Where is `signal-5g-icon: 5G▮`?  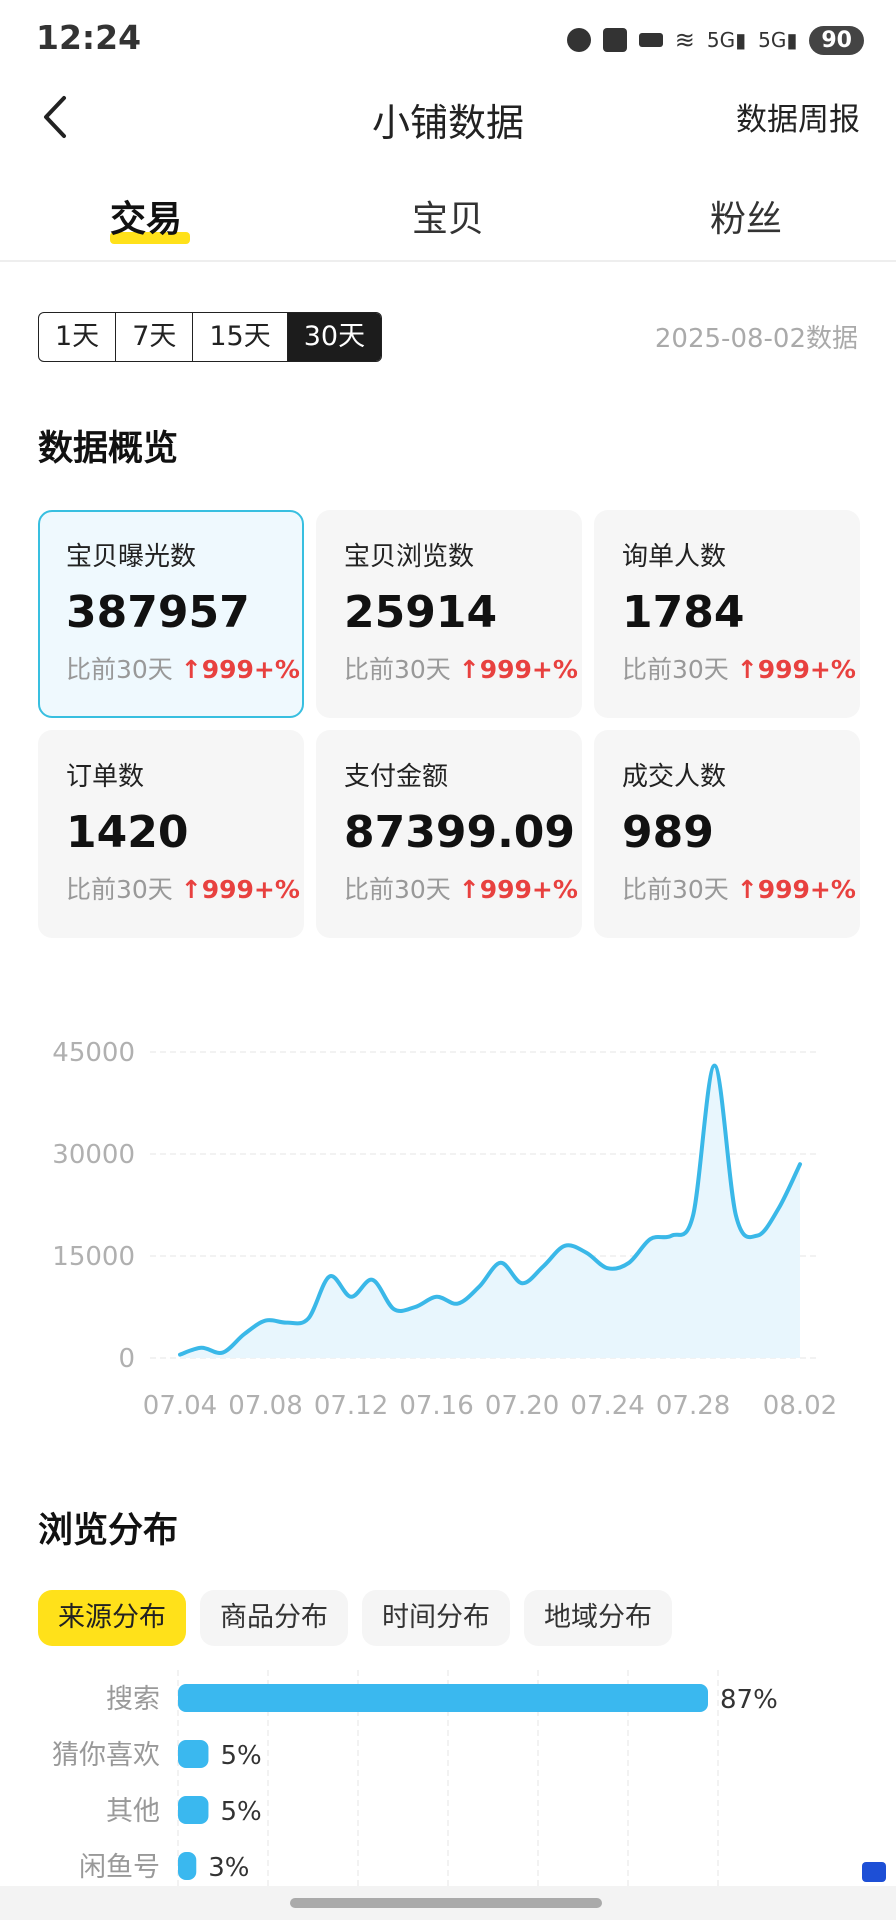 signal-5g-icon: 5G▮ is located at coordinates (726, 40).